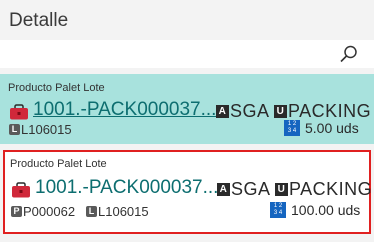 The height and width of the screenshot is (242, 374). I want to click on quantity: 1 23 4 5.00 uds, so click(321, 128).